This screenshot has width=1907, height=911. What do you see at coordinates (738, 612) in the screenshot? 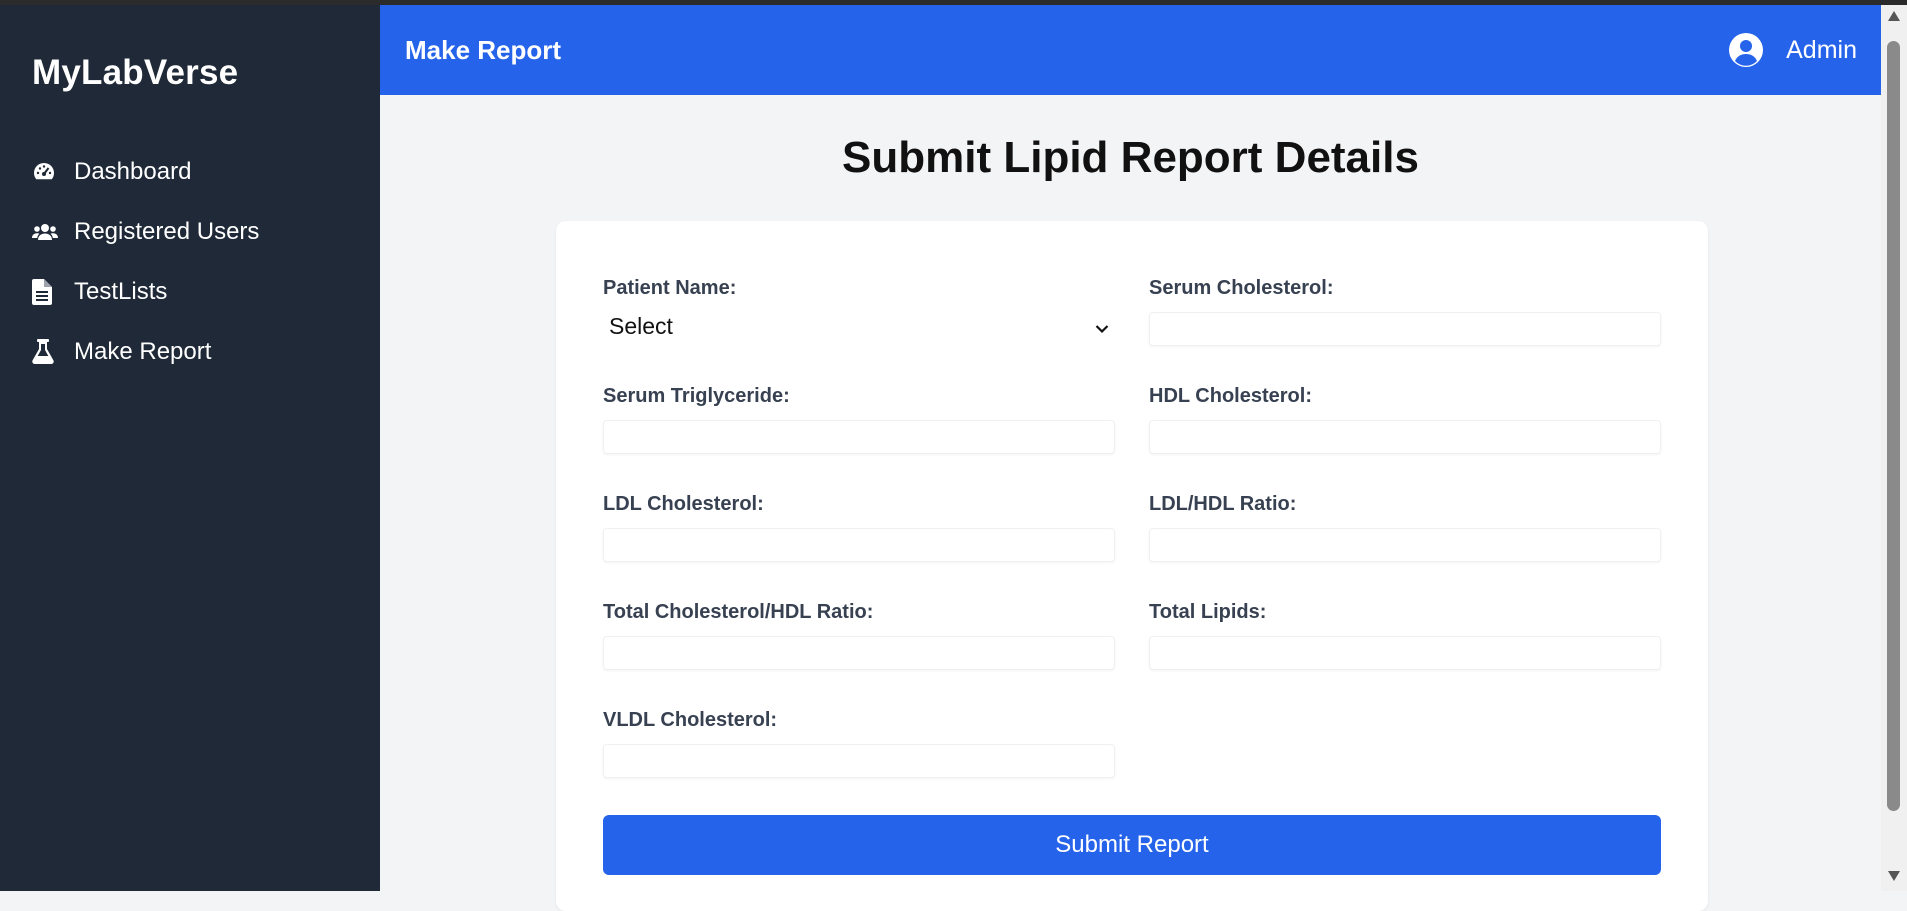
I see `total-chol-hdl-ratio-label: Total Cholesterol/HDL Ratio:` at bounding box center [738, 612].